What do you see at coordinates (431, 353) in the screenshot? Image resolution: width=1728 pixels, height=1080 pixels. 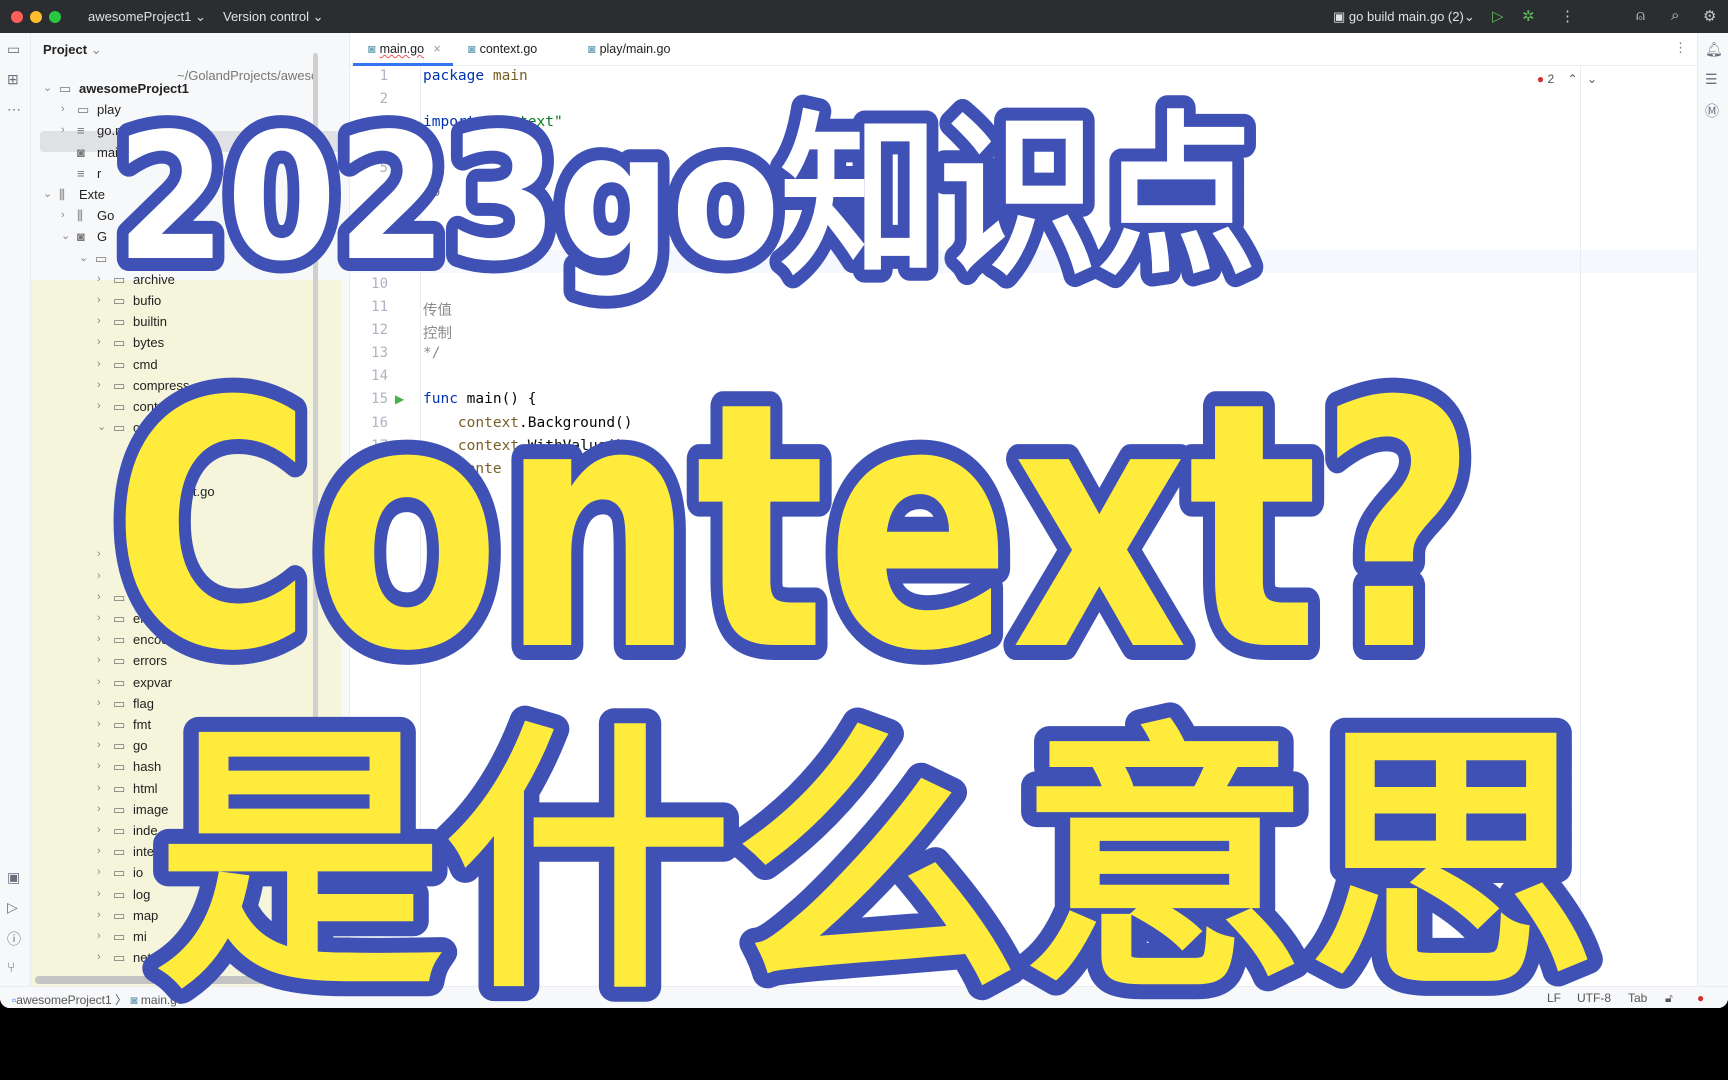 I see `code-line: */` at bounding box center [431, 353].